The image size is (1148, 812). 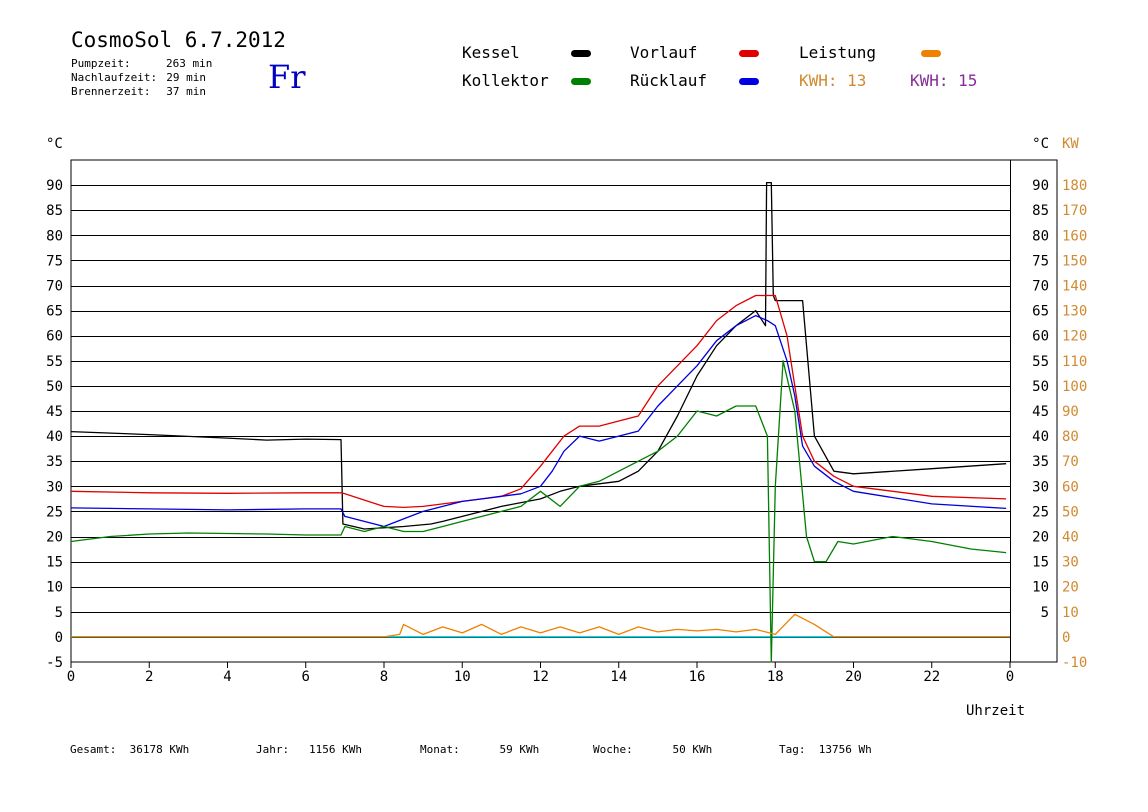 I want to click on x-tick-label: 2, so click(x=149, y=677).